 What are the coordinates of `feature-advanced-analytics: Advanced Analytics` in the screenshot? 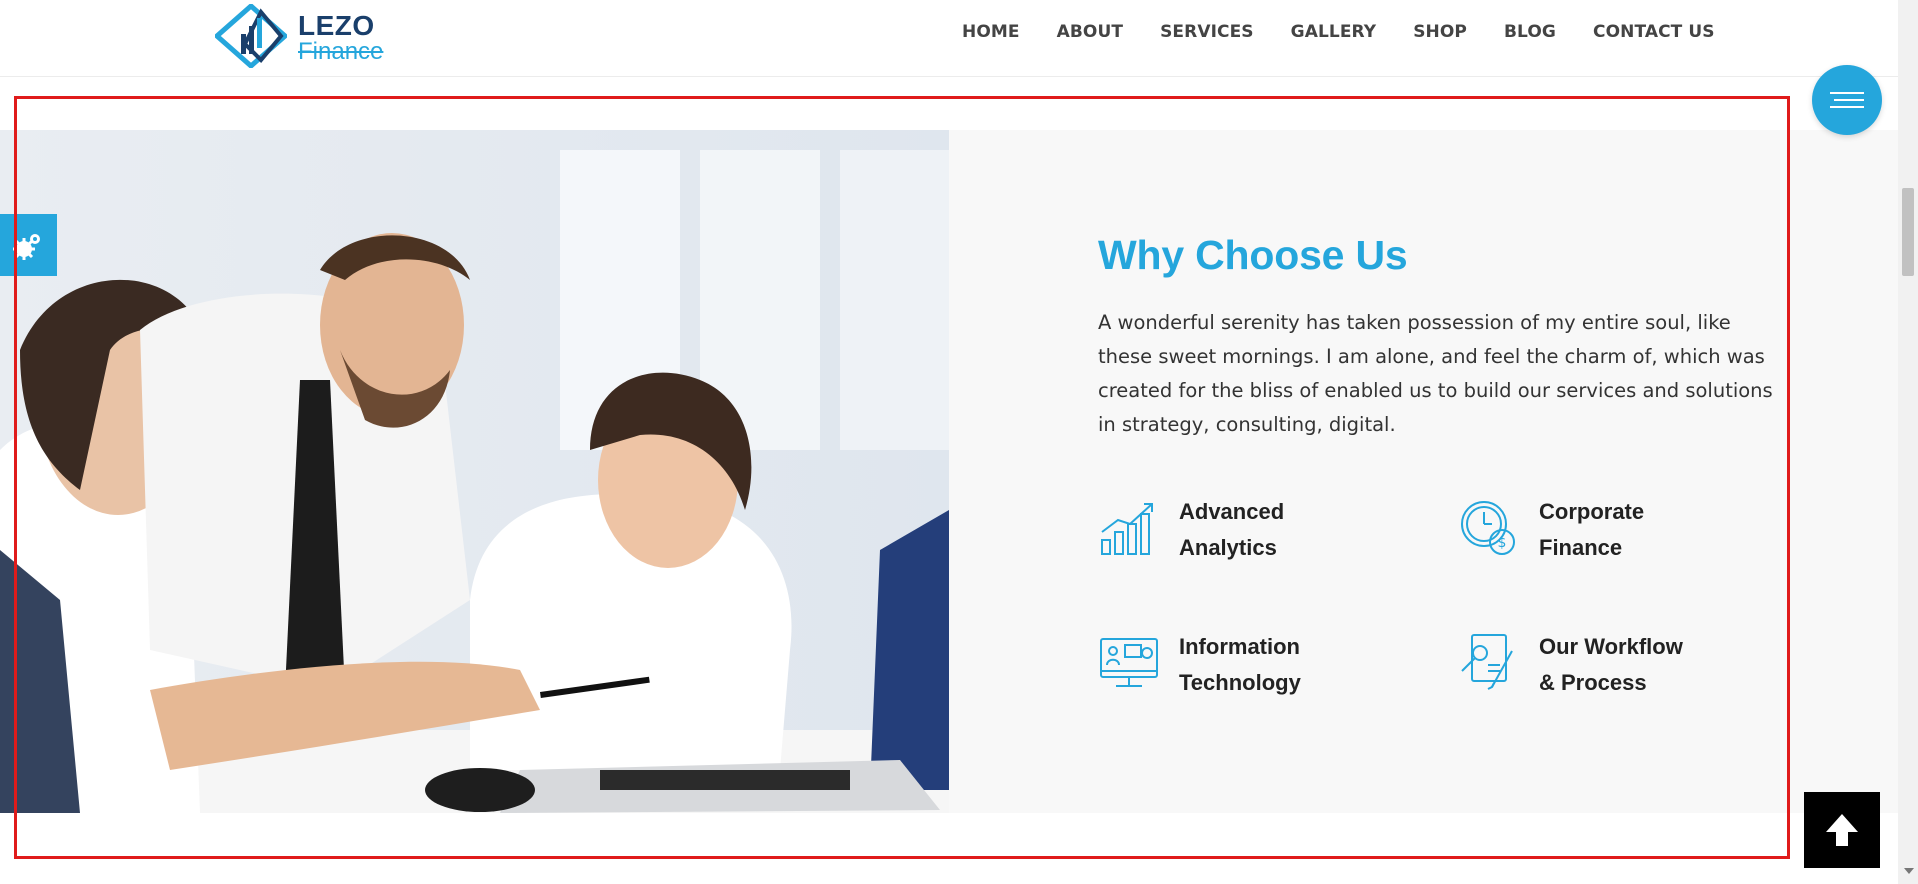 It's located at (1258, 534).